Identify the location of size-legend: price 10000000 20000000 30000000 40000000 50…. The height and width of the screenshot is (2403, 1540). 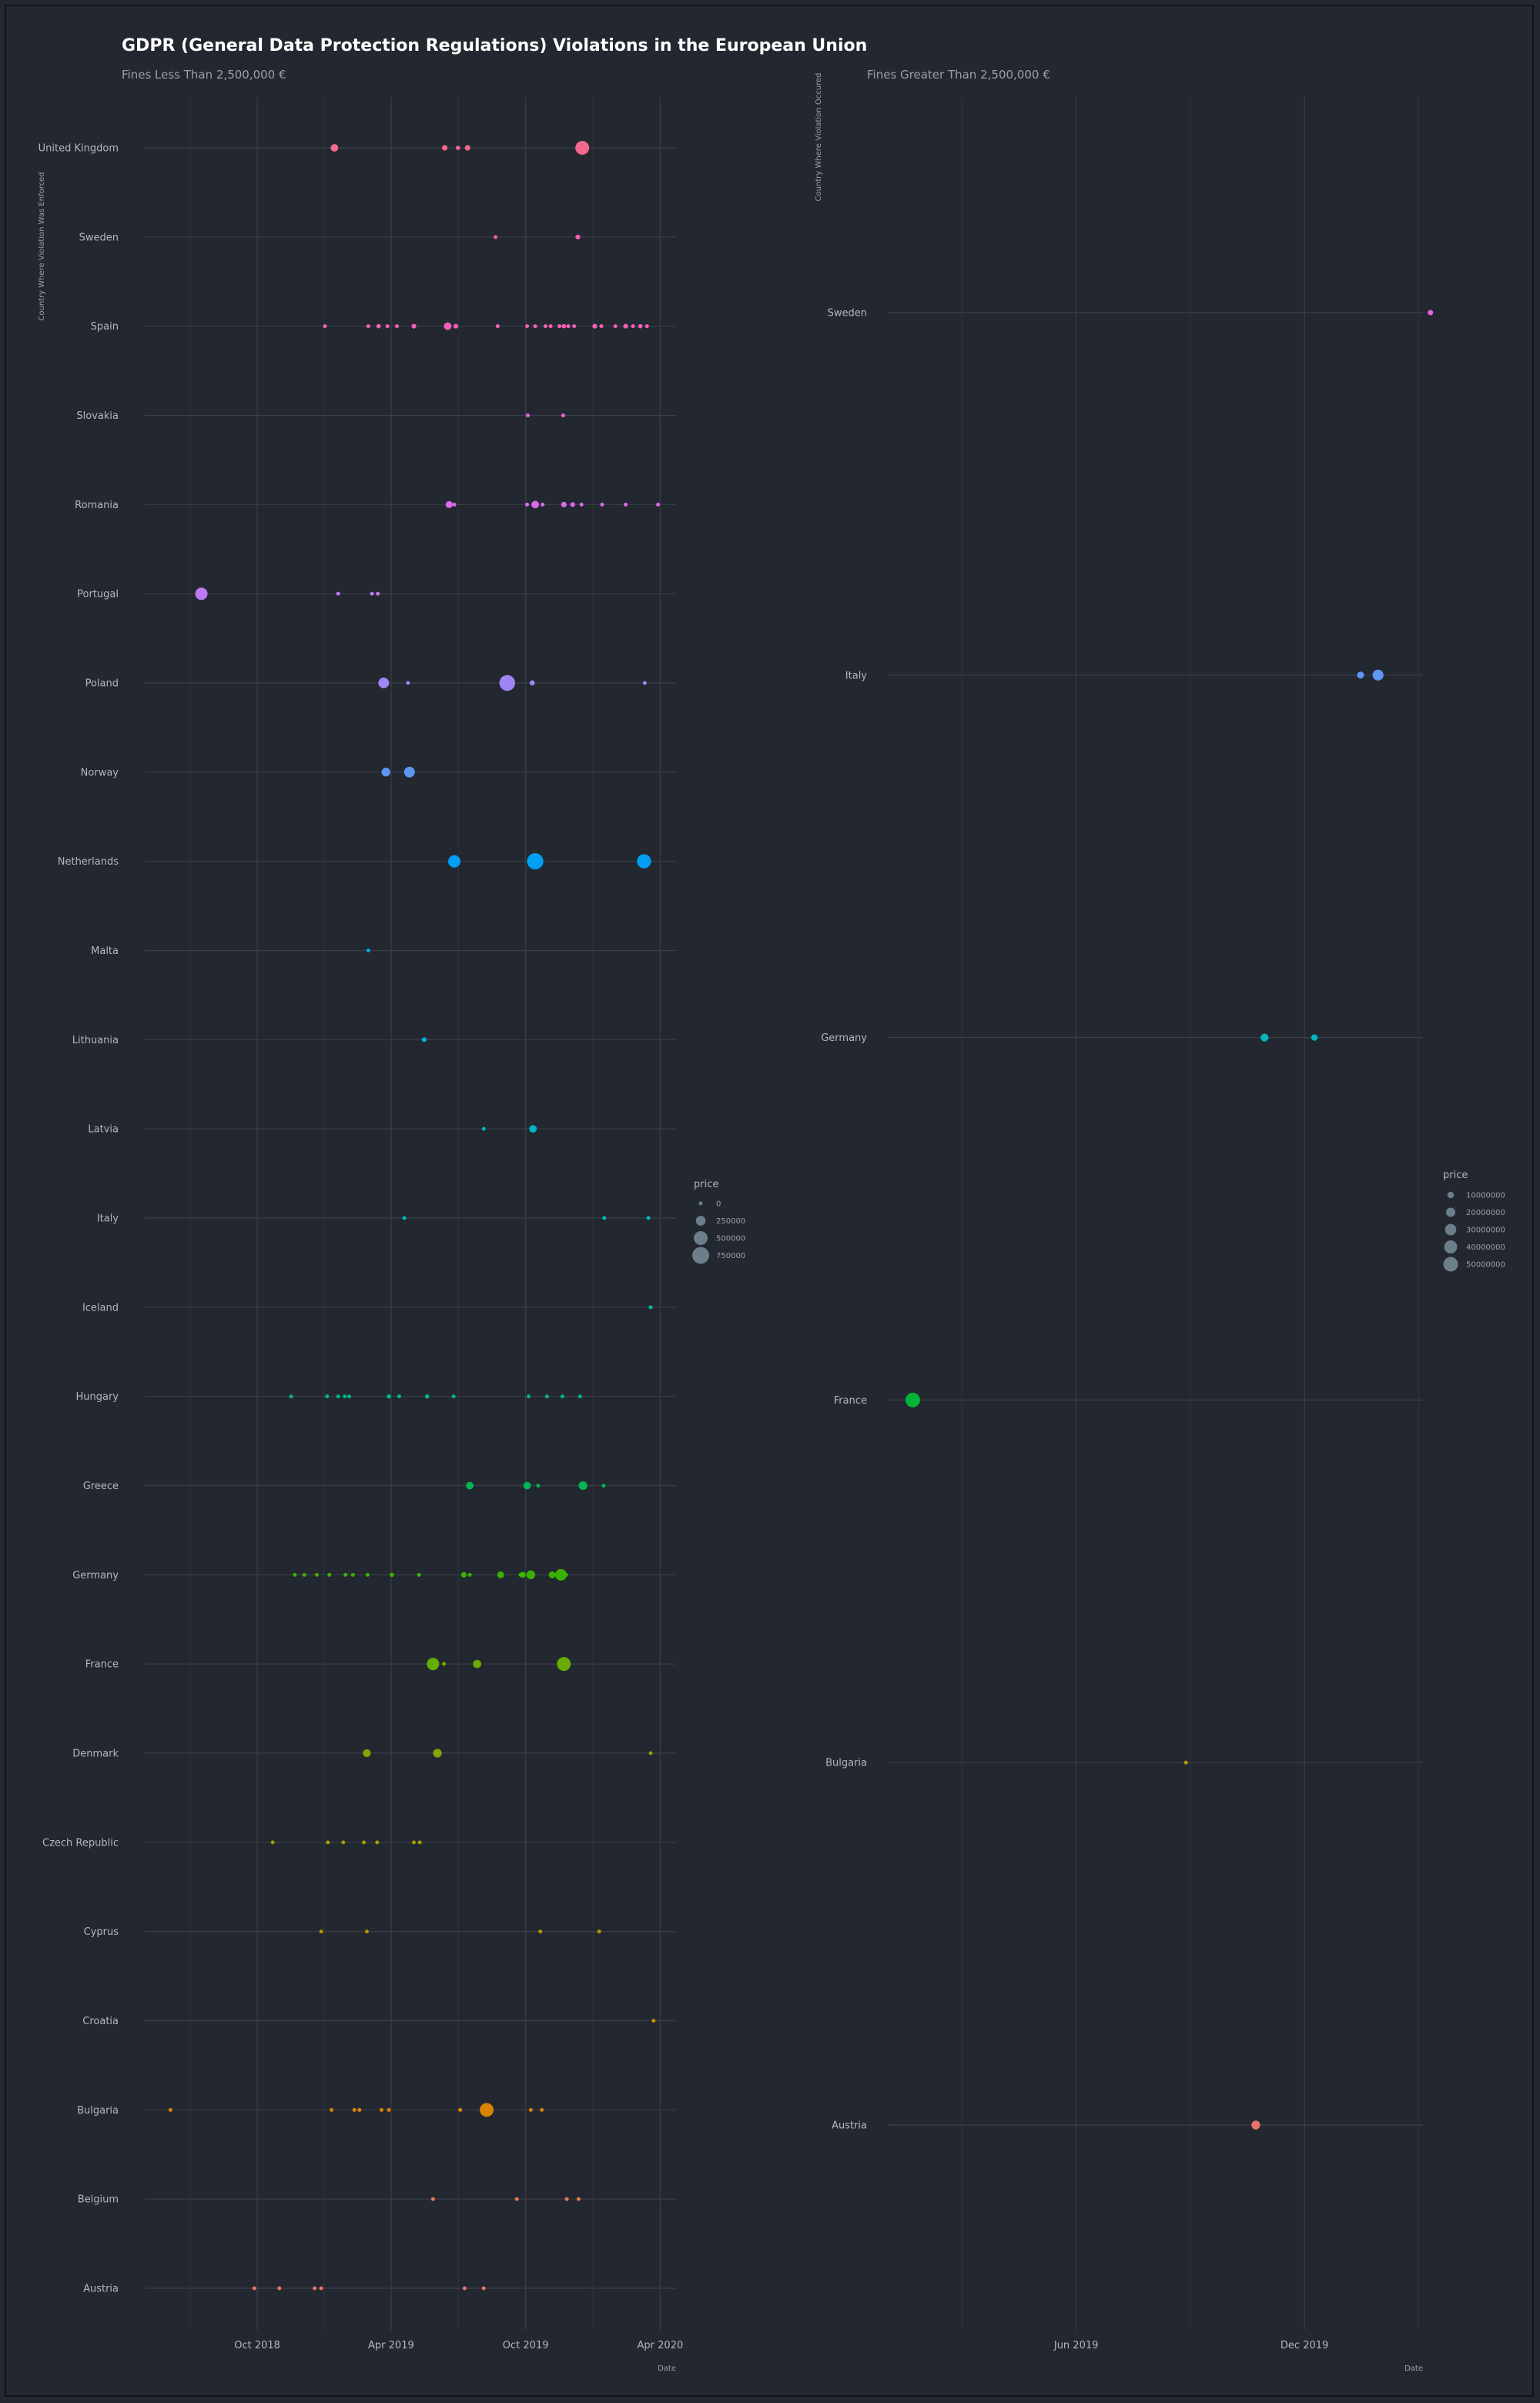
(1474, 1221).